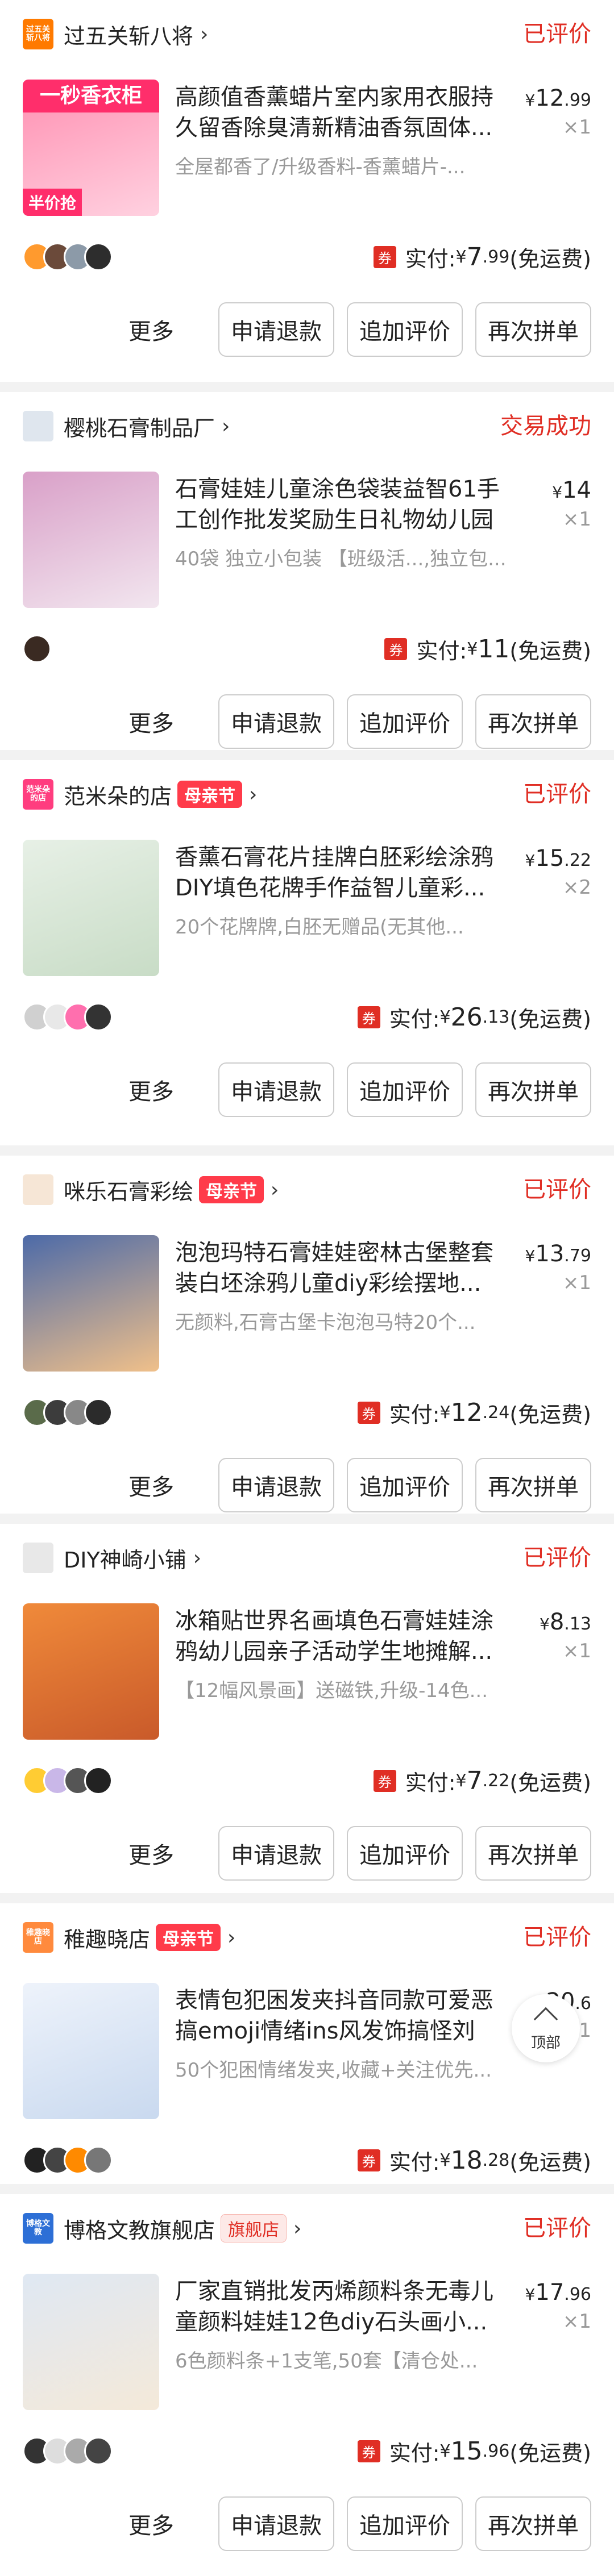 Image resolution: width=614 pixels, height=2576 pixels. Describe the element at coordinates (577, 1256) in the screenshot. I see `price-decimal: .79` at that location.